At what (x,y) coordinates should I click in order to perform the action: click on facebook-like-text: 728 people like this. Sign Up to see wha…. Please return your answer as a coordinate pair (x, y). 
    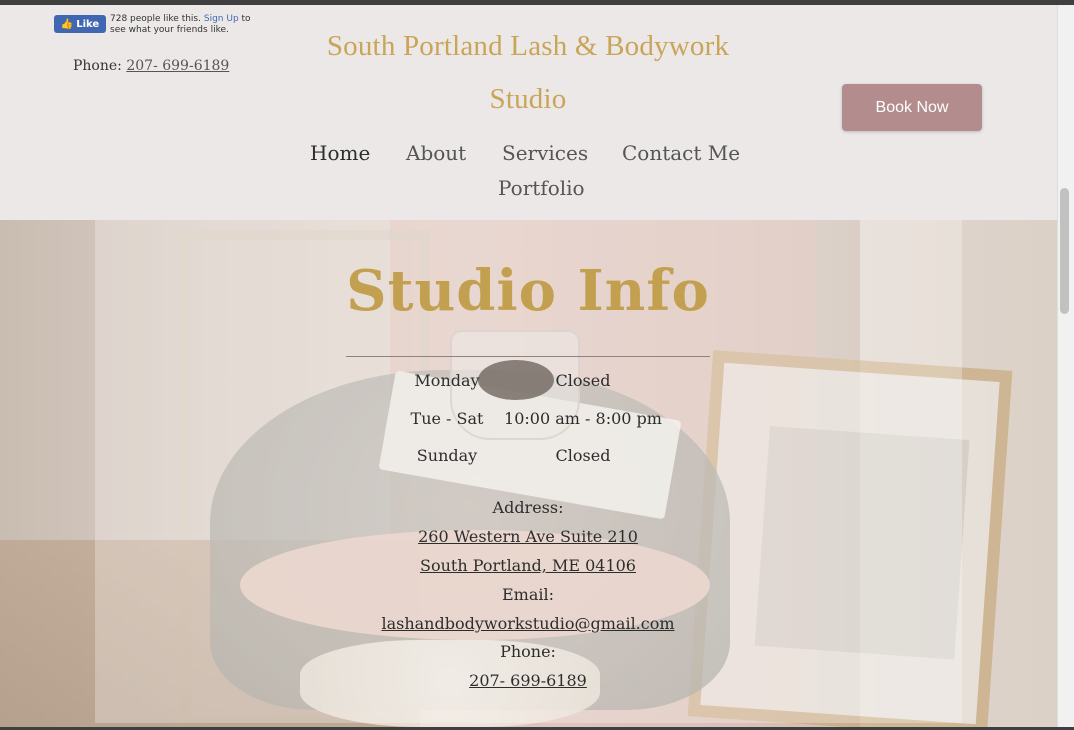
    Looking at the image, I should click on (182, 25).